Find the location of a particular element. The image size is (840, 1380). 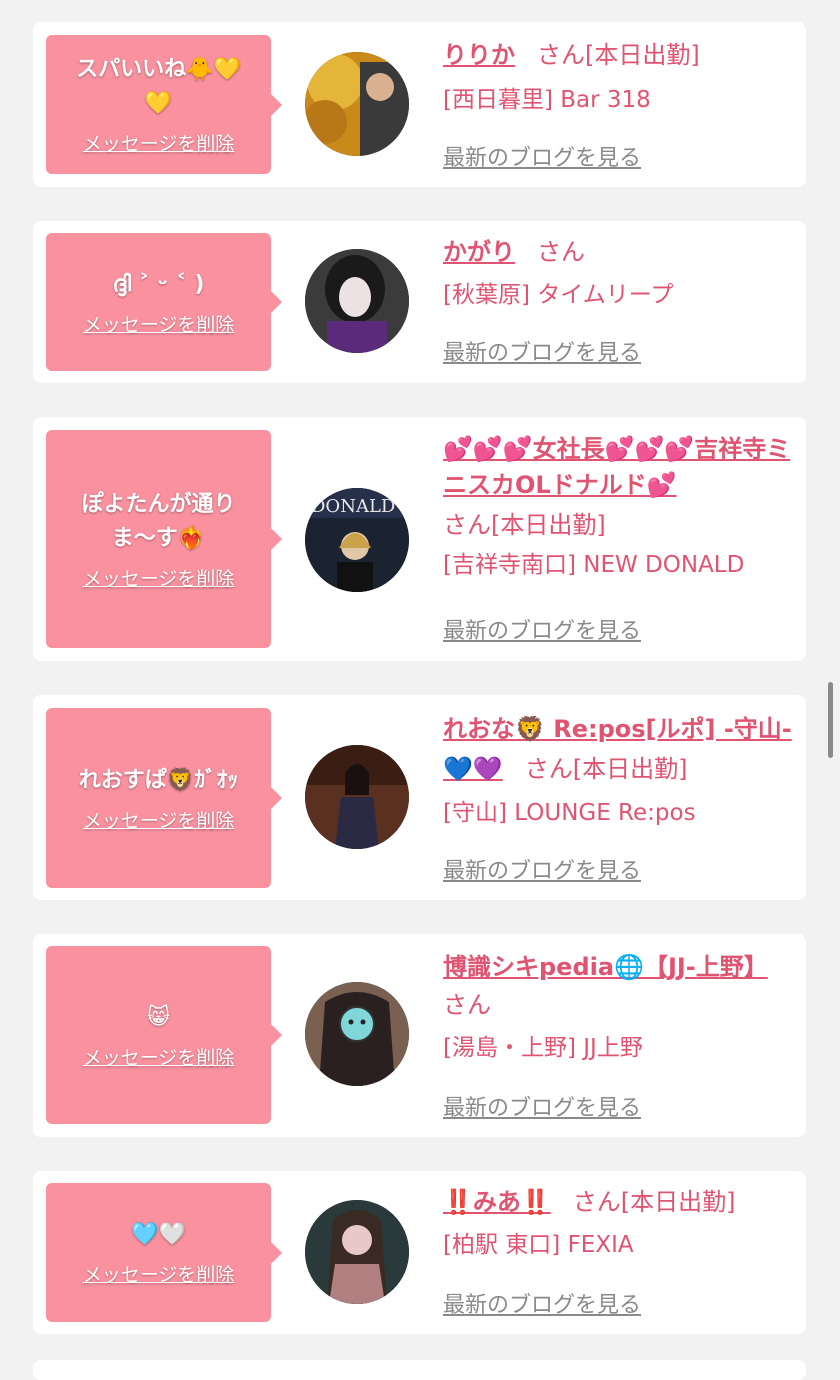

avatar: DONALD is located at coordinates (357, 540).